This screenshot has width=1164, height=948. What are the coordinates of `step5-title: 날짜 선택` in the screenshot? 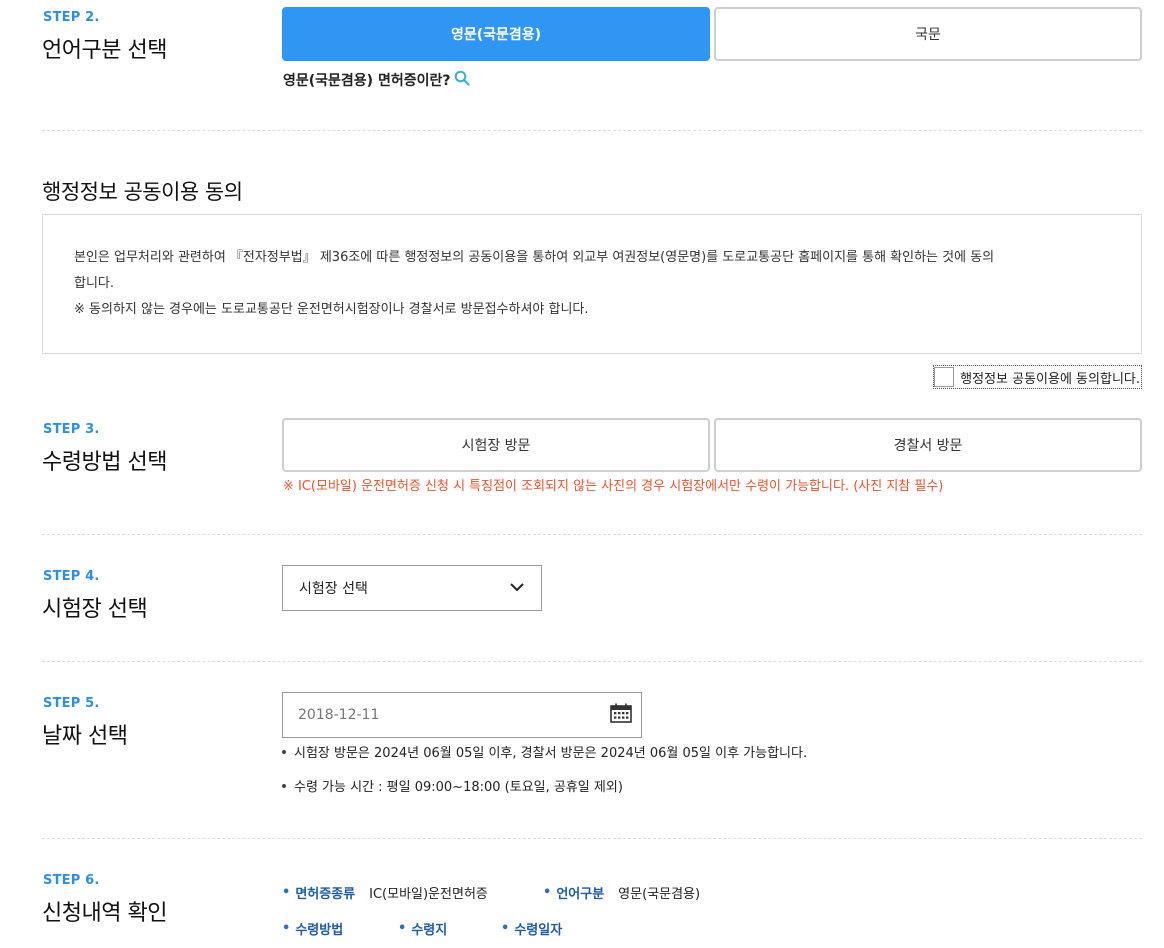 It's located at (85, 736).